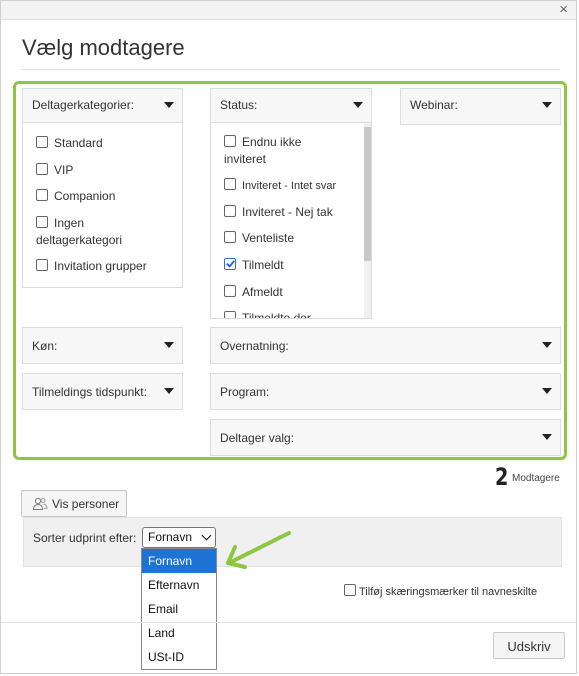 Image resolution: width=579 pixels, height=676 pixels. What do you see at coordinates (54, 170) in the screenshot?
I see `option-vip: VIP` at bounding box center [54, 170].